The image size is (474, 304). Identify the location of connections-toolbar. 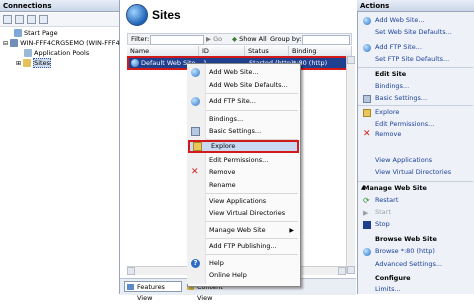
(59, 20).